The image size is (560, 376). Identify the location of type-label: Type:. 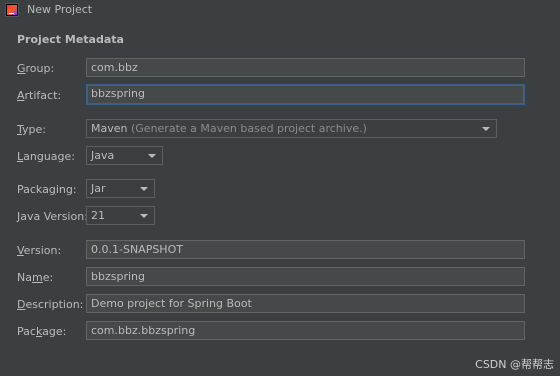
(31, 129).